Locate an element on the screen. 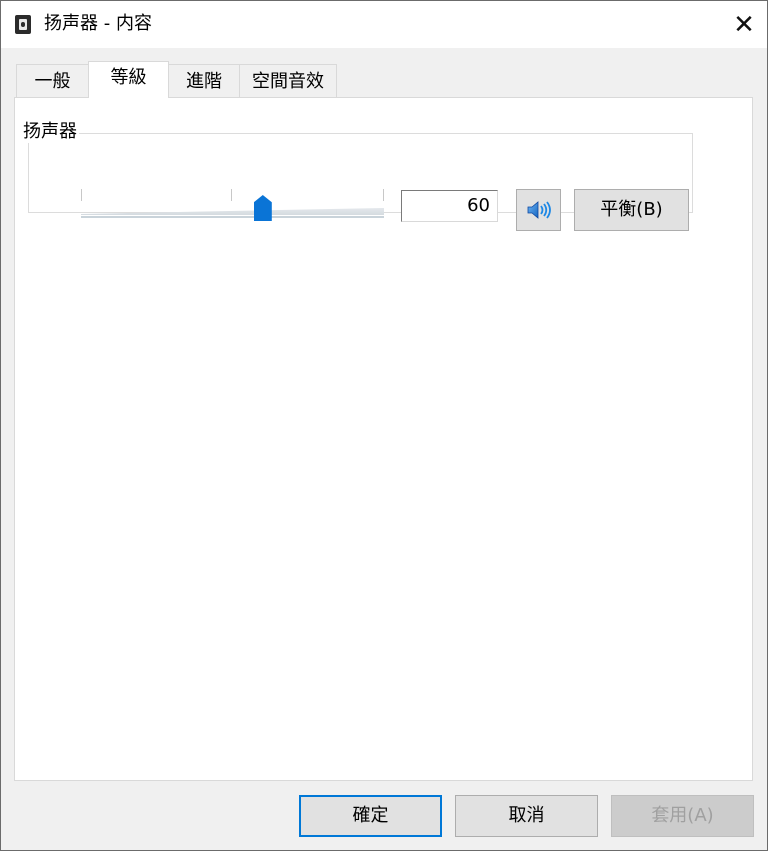  tab-spatial-sound: 空間音效 is located at coordinates (288, 80).